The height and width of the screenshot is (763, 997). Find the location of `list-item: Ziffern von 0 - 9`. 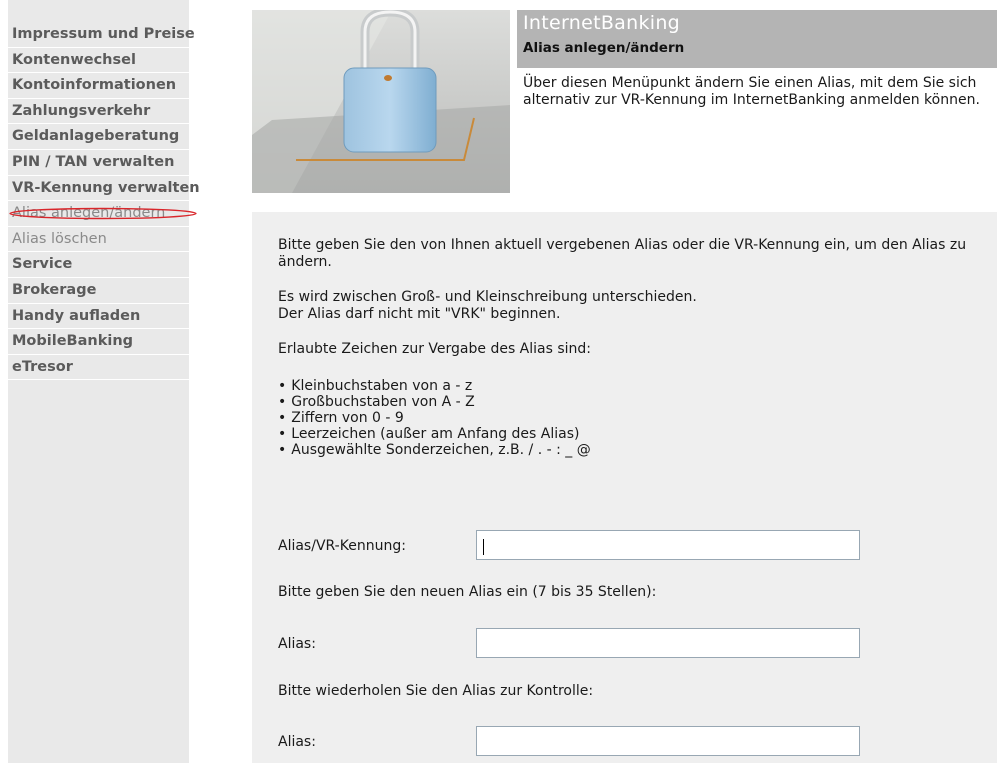

list-item: Ziffern von 0 - 9 is located at coordinates (628, 418).